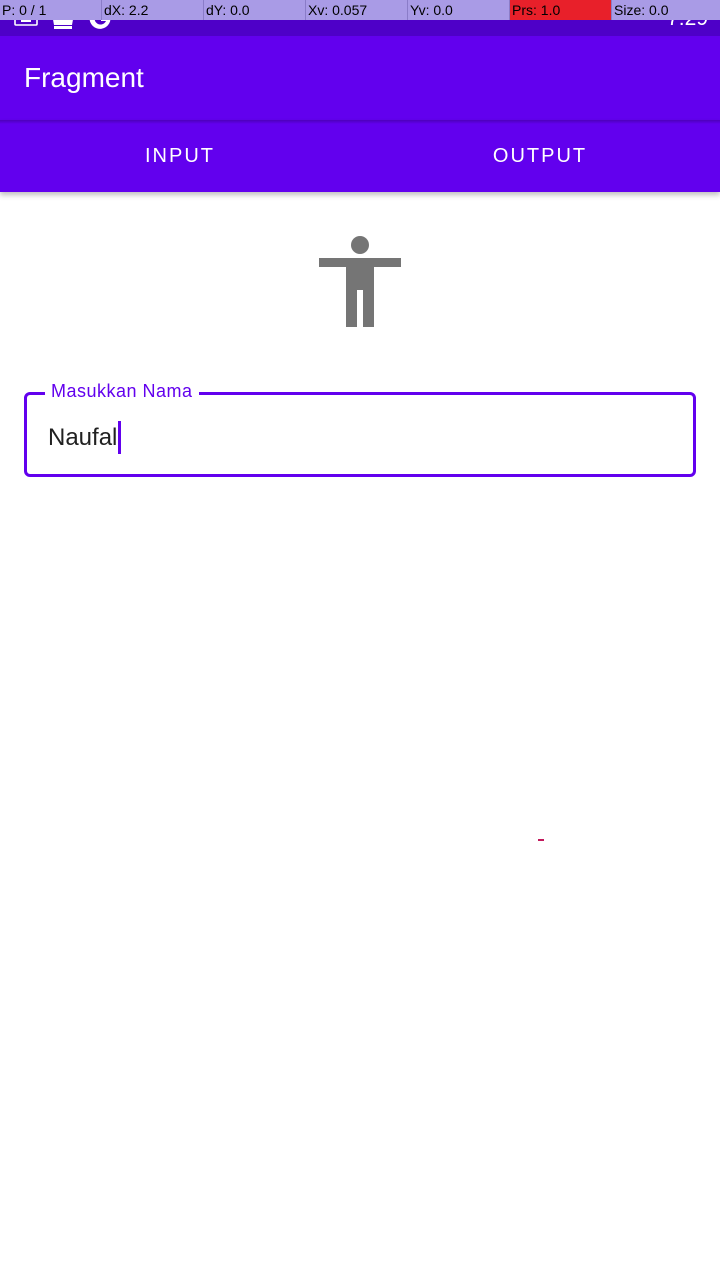 This screenshot has height=1280, width=720. I want to click on debug-size: Size: 0.0, so click(666, 10).